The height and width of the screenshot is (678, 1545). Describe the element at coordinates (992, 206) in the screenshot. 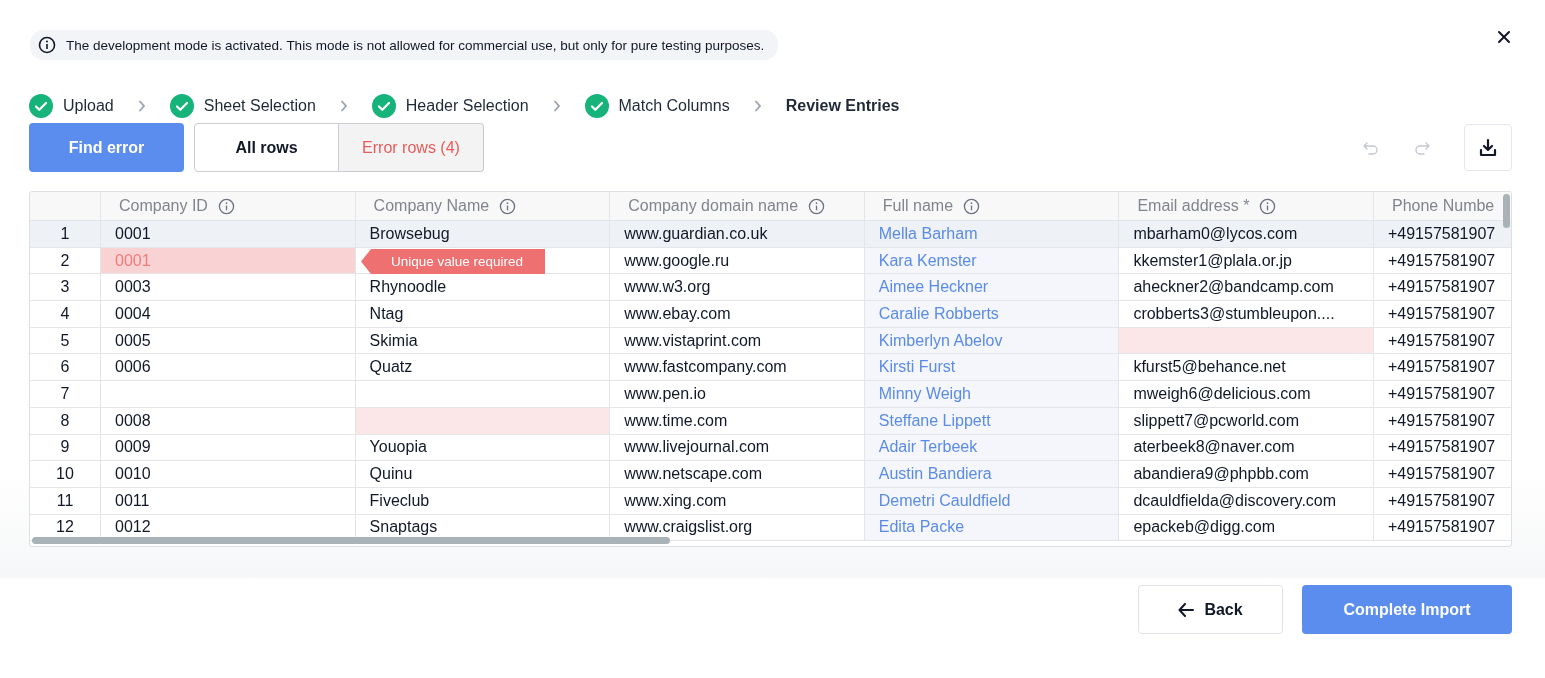

I see `column-header: Full name` at that location.